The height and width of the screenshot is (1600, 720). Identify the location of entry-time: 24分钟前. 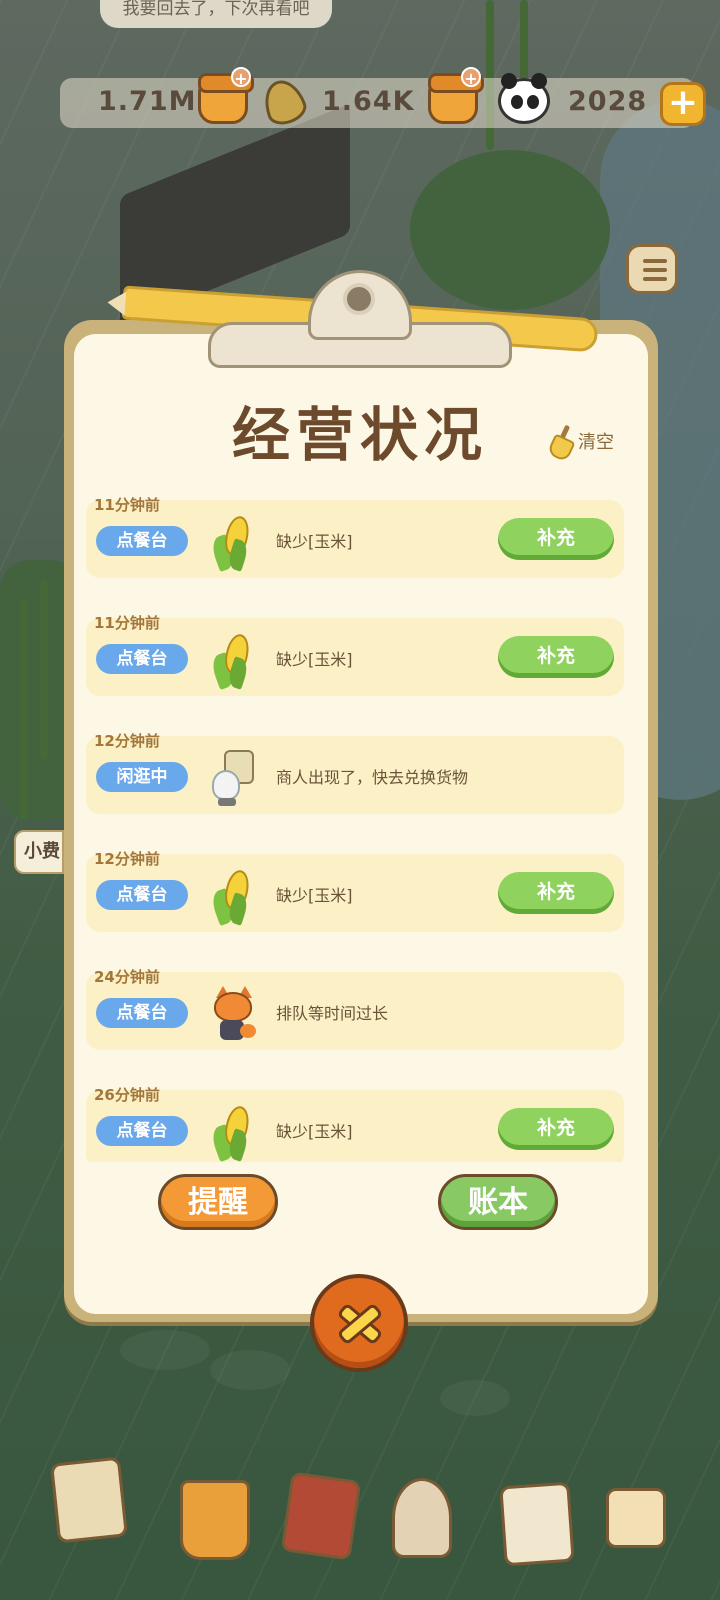
(127, 977).